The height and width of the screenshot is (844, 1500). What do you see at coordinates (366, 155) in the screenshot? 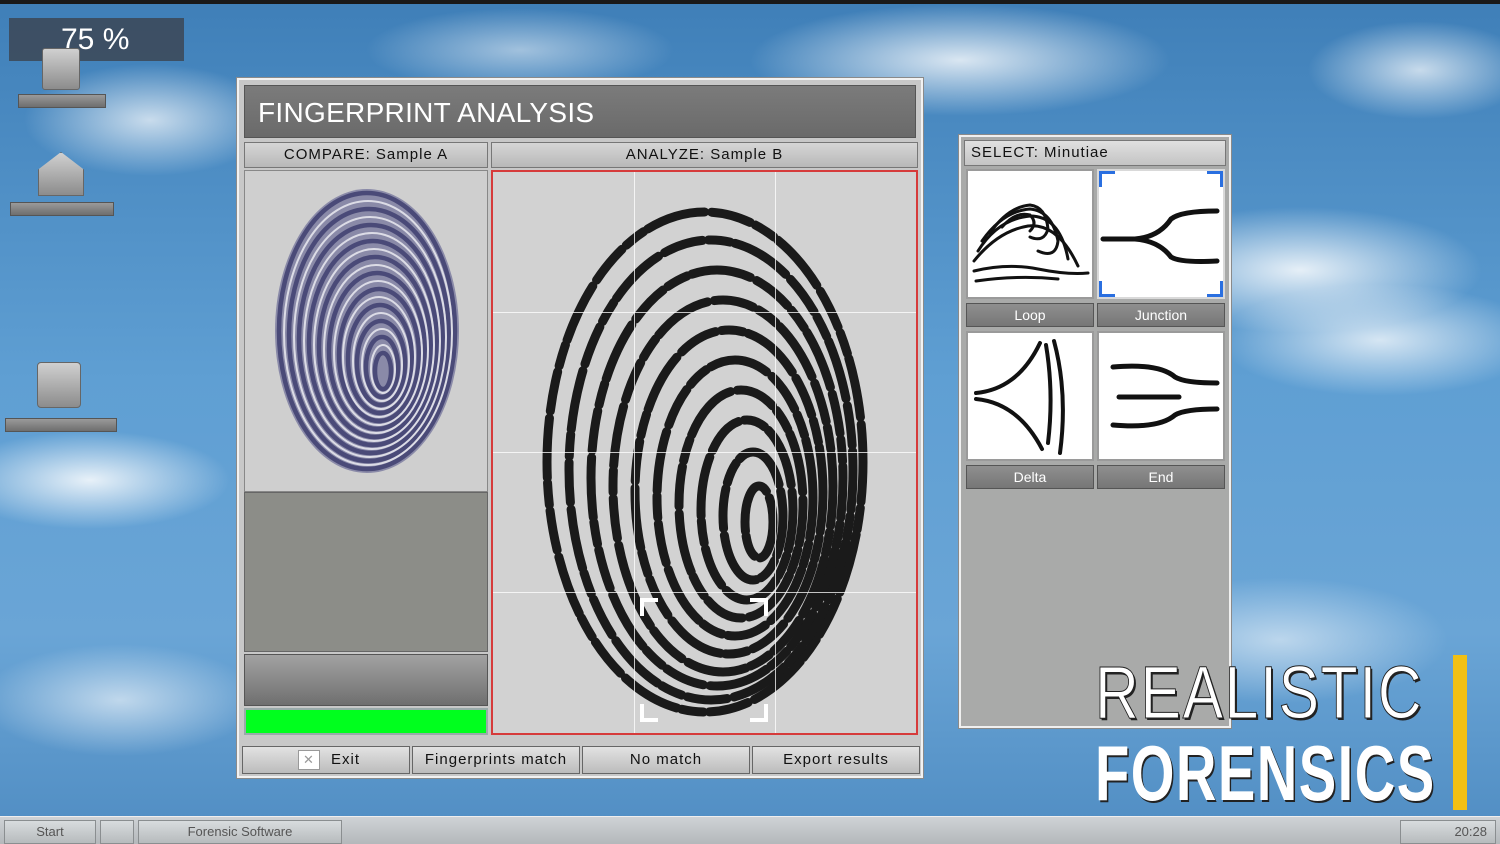
I see `compare-header: COMPARE: Sample A` at bounding box center [366, 155].